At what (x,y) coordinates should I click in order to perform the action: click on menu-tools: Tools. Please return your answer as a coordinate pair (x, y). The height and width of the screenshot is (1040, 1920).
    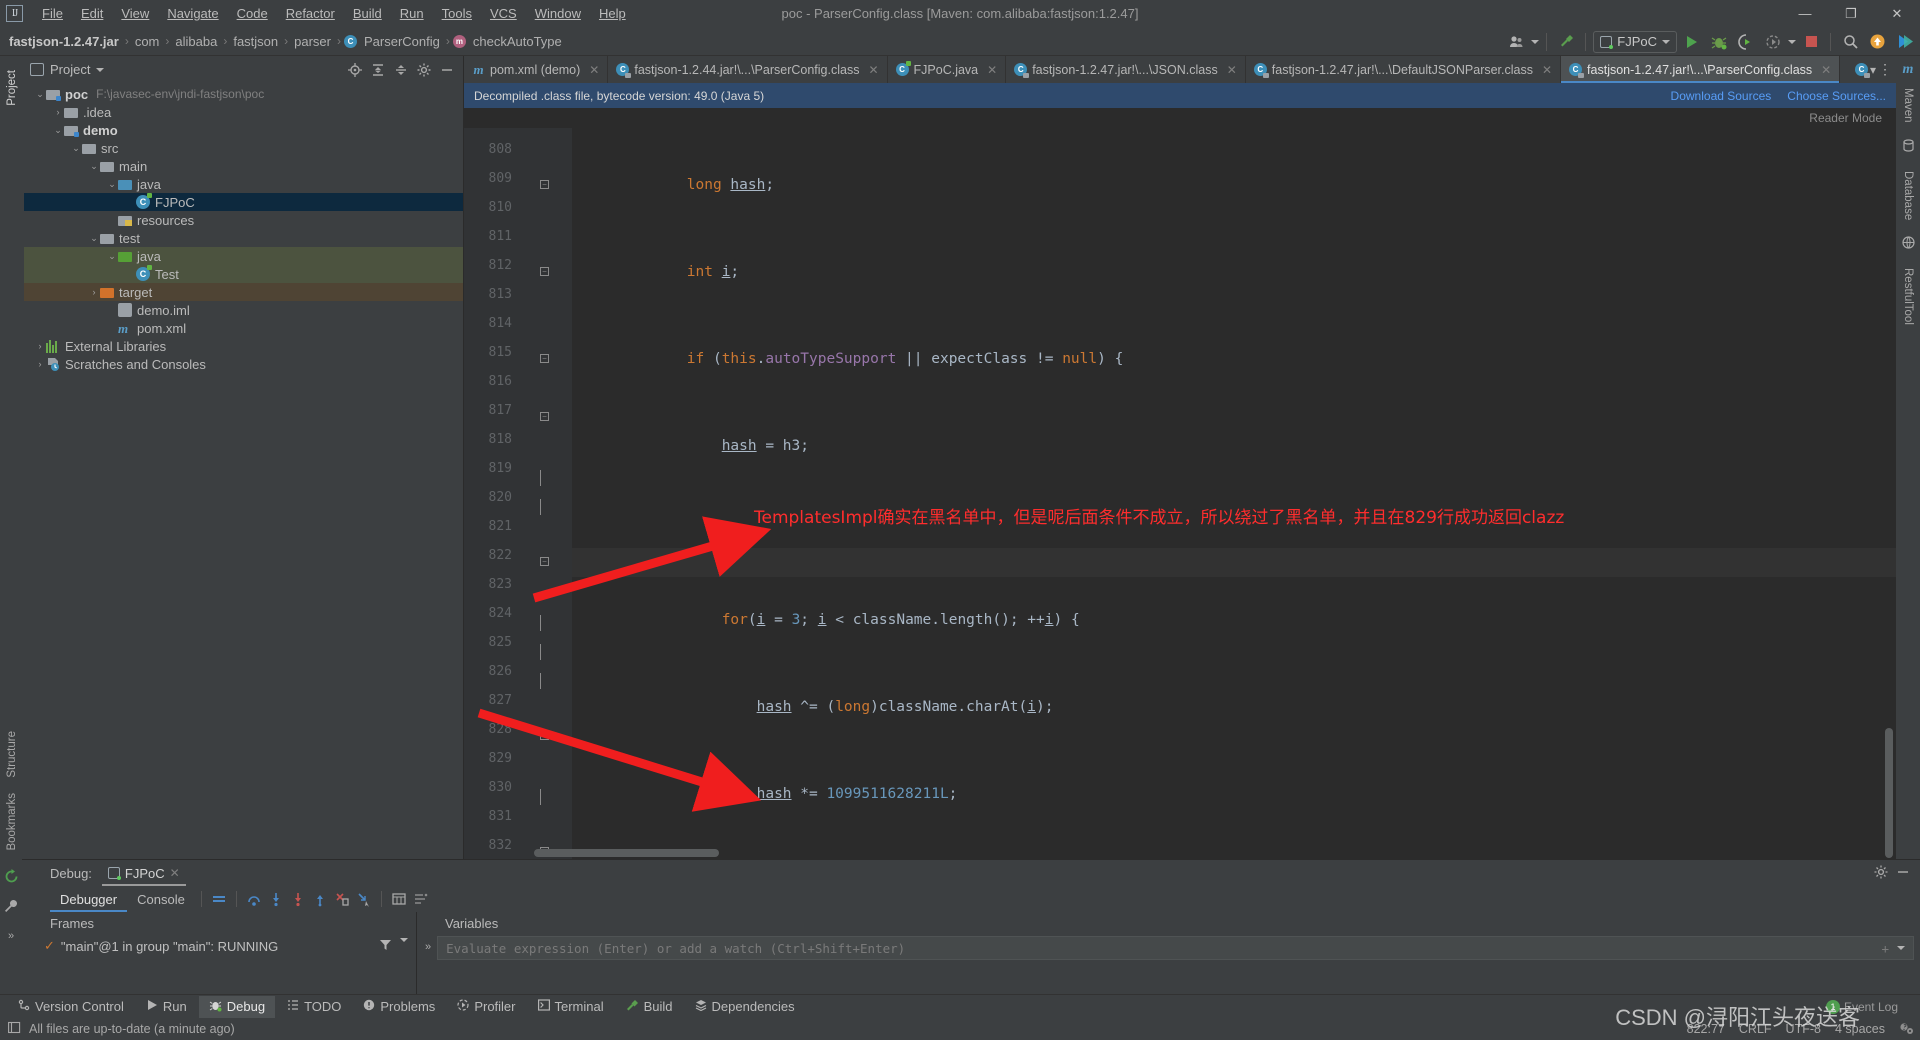
    Looking at the image, I should click on (457, 13).